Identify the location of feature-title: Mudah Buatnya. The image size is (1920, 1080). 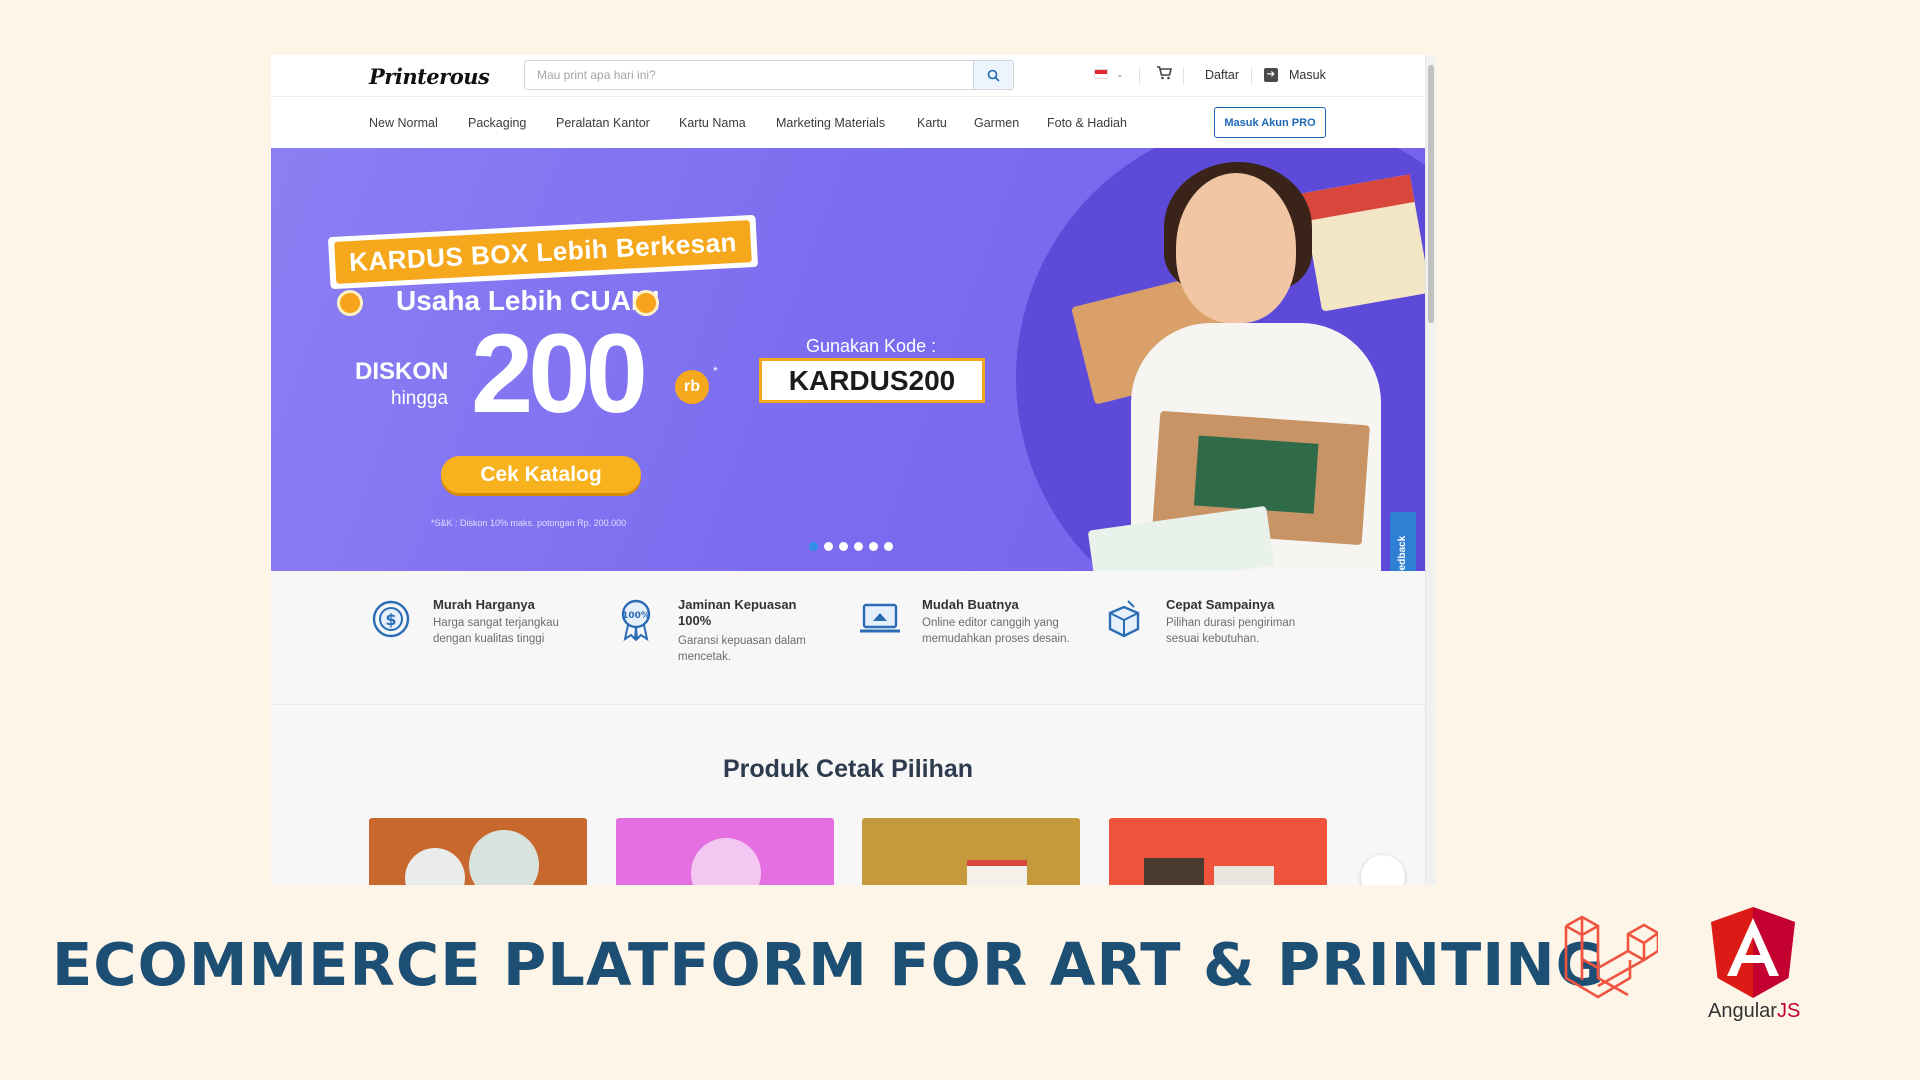
(970, 604).